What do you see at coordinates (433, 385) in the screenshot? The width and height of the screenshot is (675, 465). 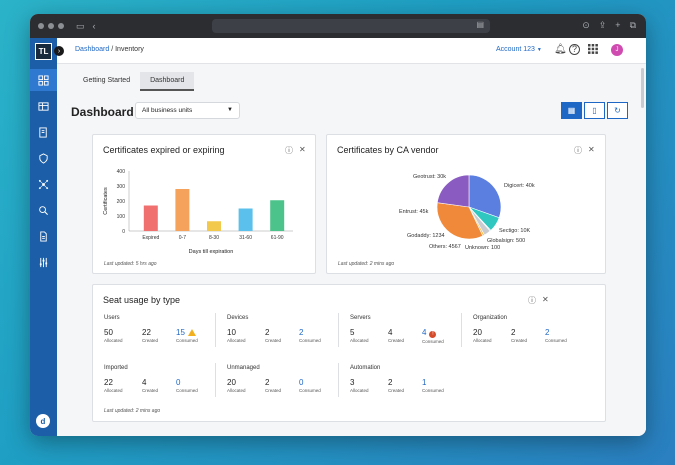 I see `seat-metric-consumed: 1 Consumed` at bounding box center [433, 385].